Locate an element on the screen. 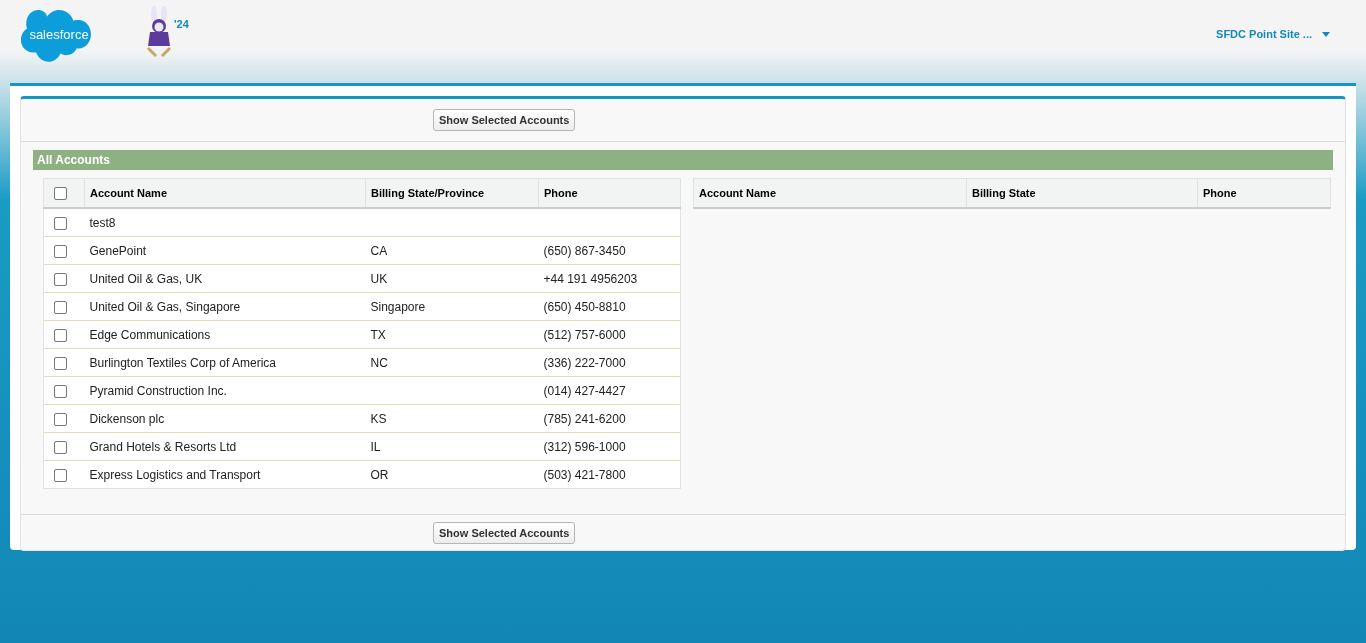 Image resolution: width=1366 pixels, height=643 pixels. phone-number: +44 191 4956203 is located at coordinates (590, 278).